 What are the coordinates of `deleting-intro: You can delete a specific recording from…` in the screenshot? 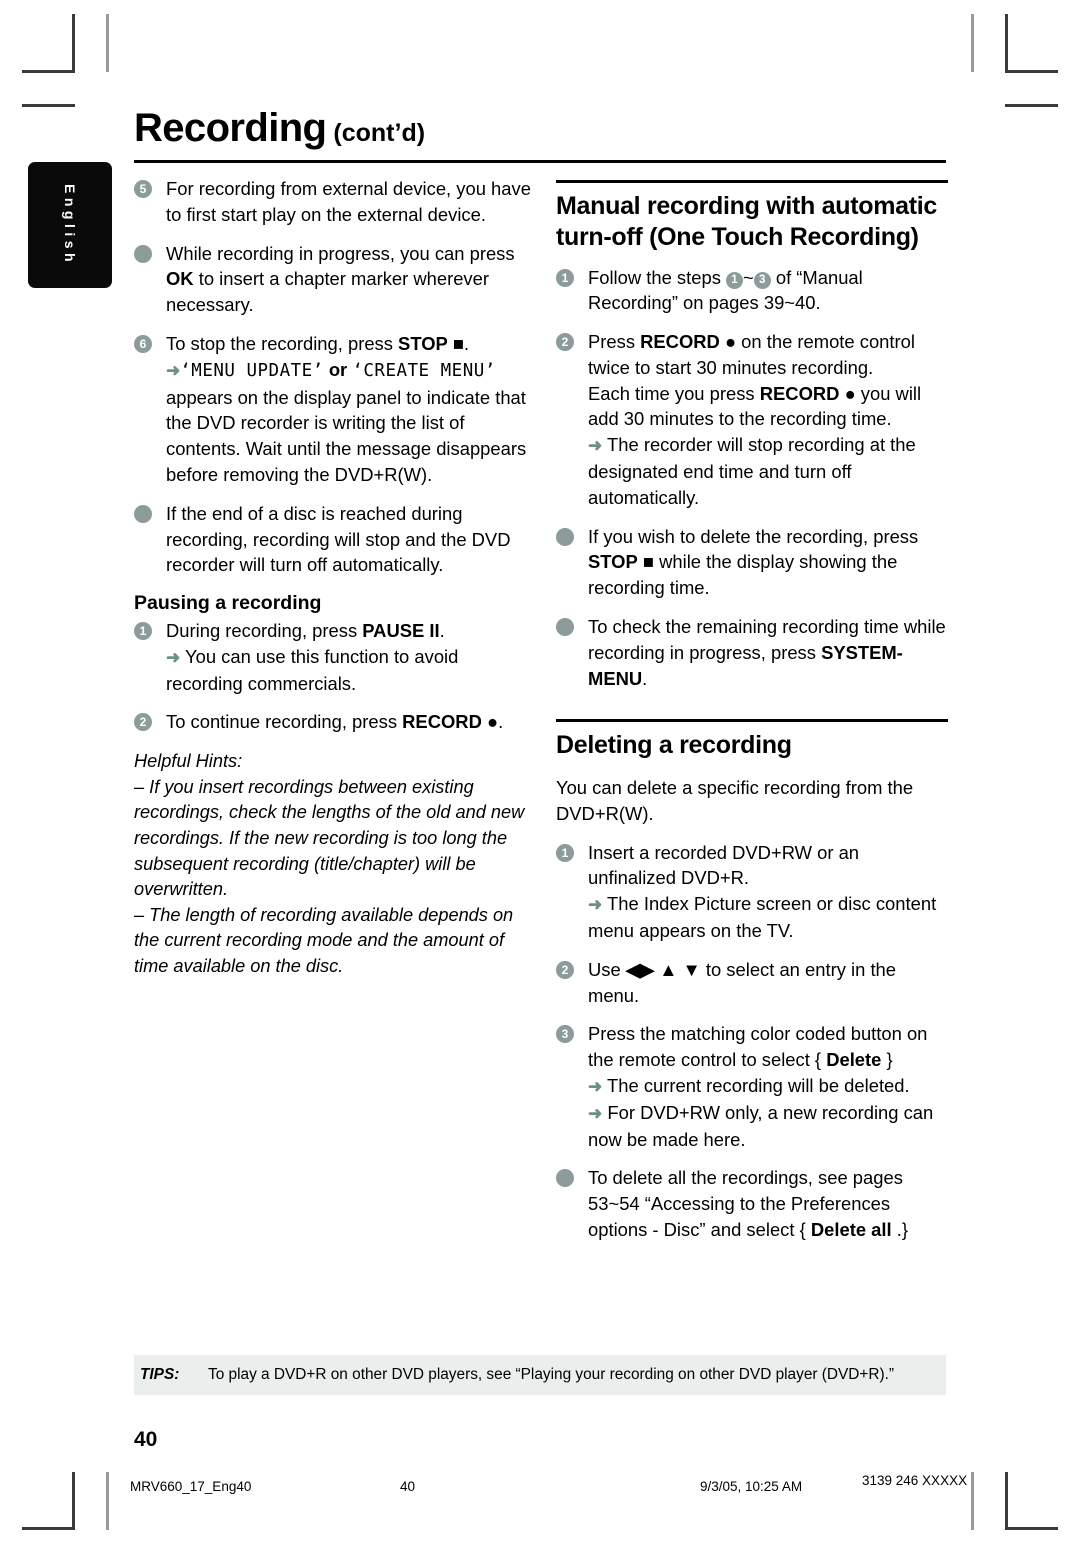 It's located at (735, 800).